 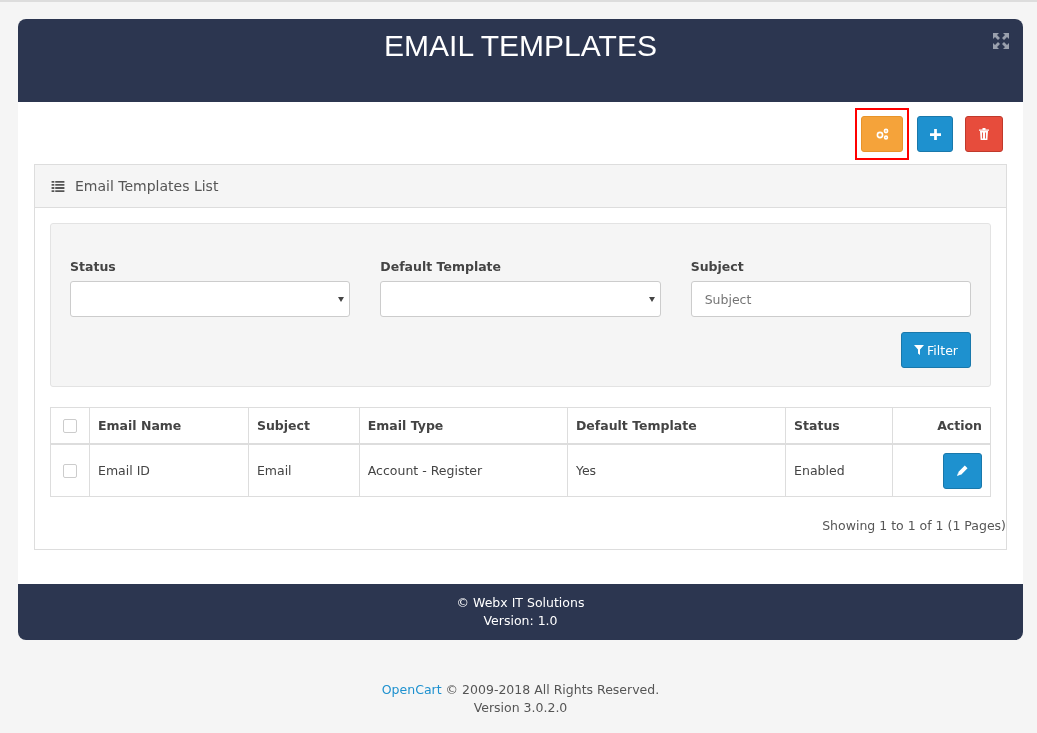 I want to click on version-text: Version 3.0.2.0, so click(x=520, y=707).